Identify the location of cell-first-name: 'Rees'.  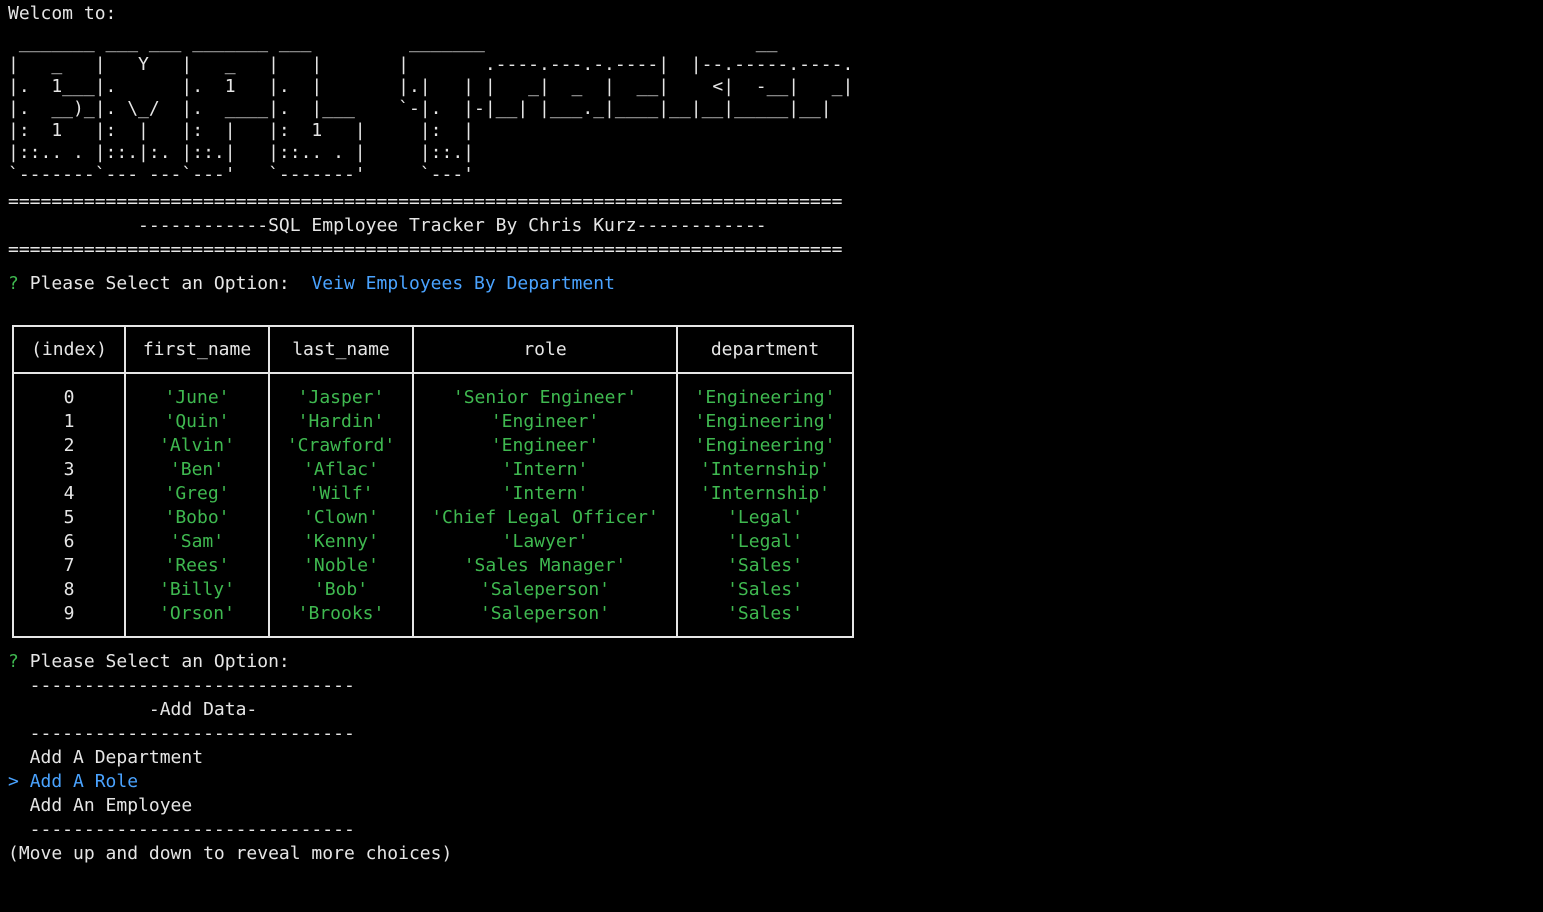
(197, 566).